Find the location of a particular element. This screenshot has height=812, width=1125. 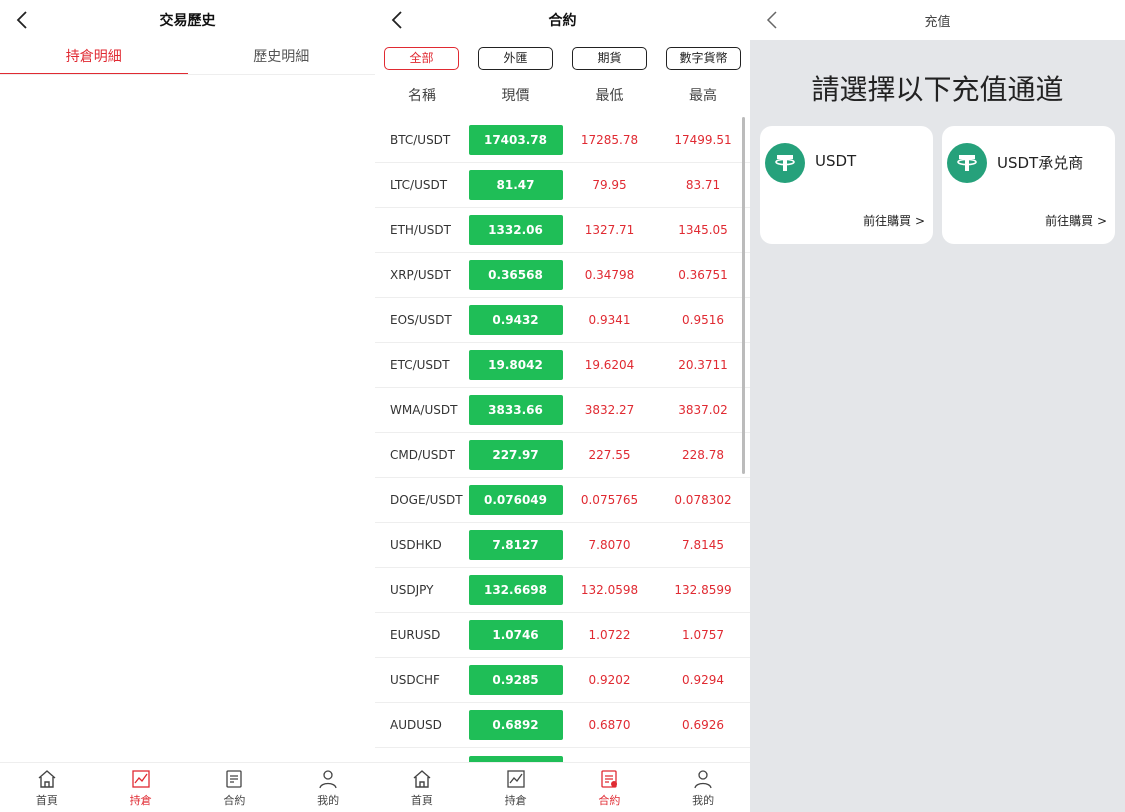

nav-bar: 交易歷史 is located at coordinates (187, 20).